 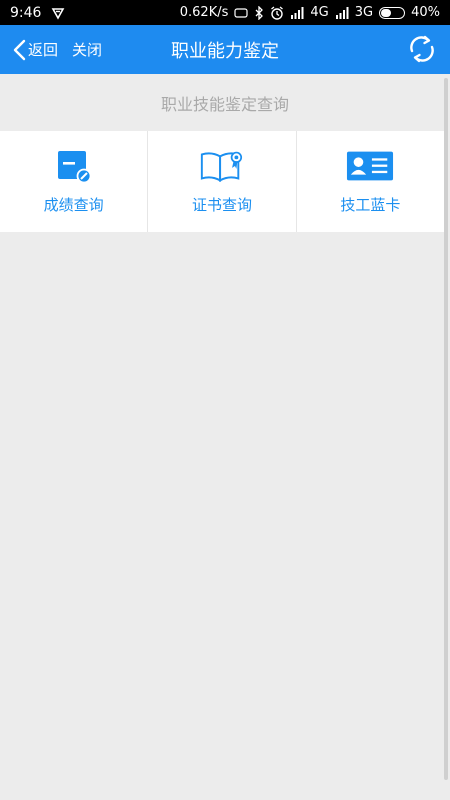 I want to click on page-title: 职业能力鉴定, so click(x=225, y=51).